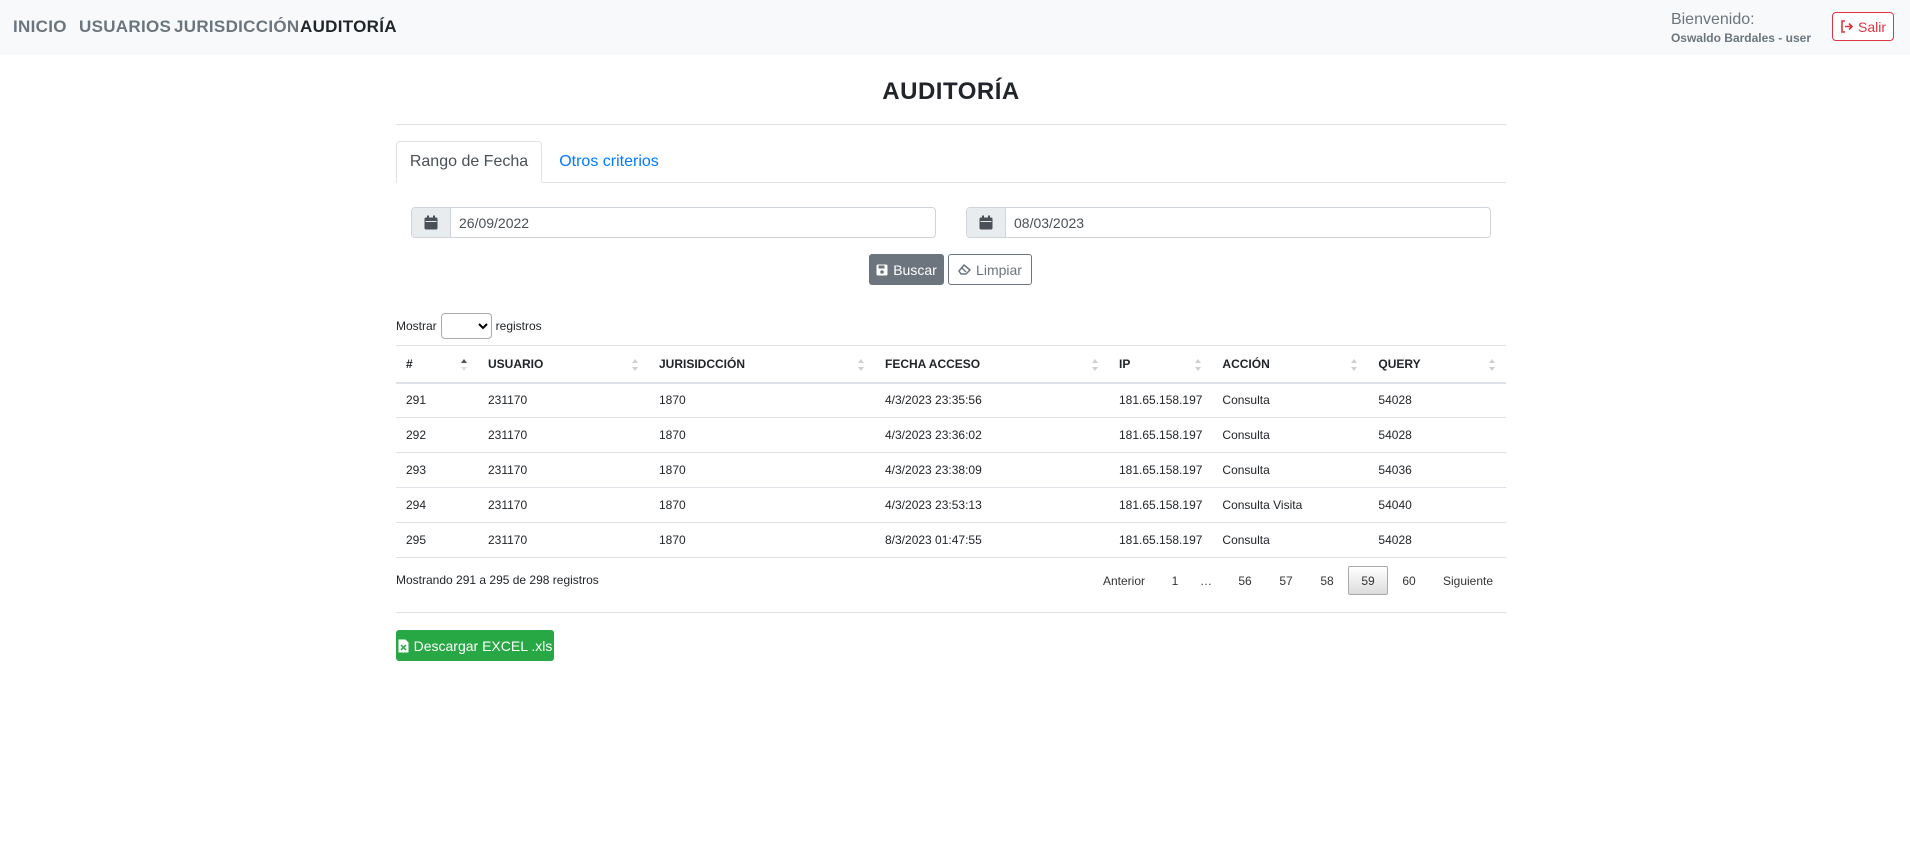 Image resolution: width=1910 pixels, height=855 pixels. Describe the element at coordinates (437, 364) in the screenshot. I see `col-header-id: #` at that location.